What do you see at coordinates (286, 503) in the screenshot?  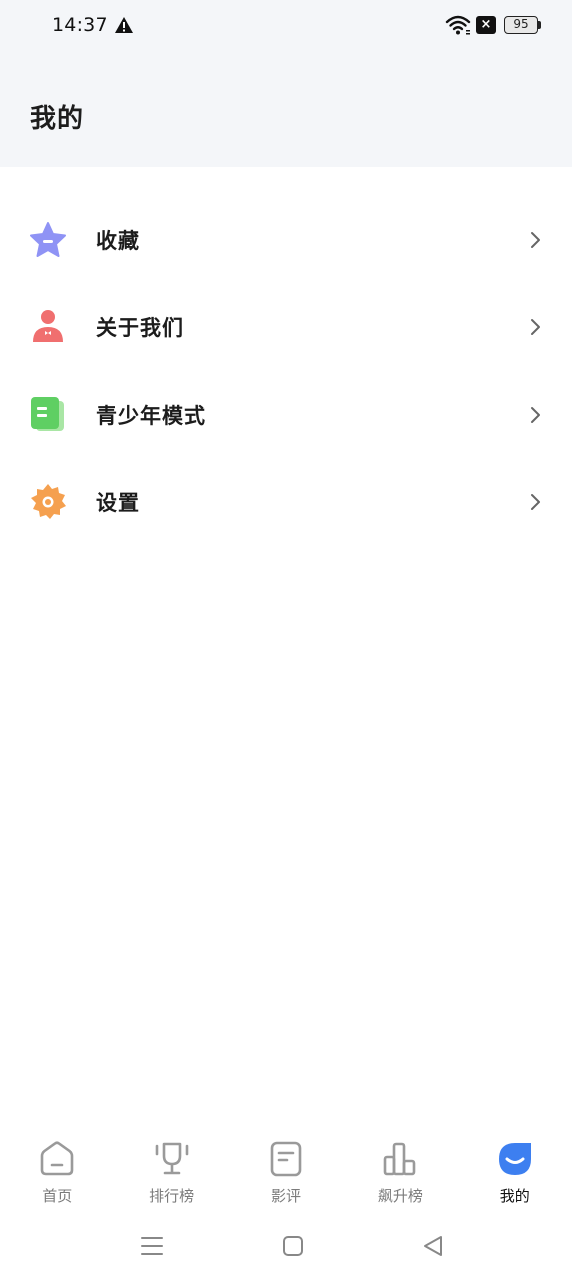 I see `menu-item-settings: 设置` at bounding box center [286, 503].